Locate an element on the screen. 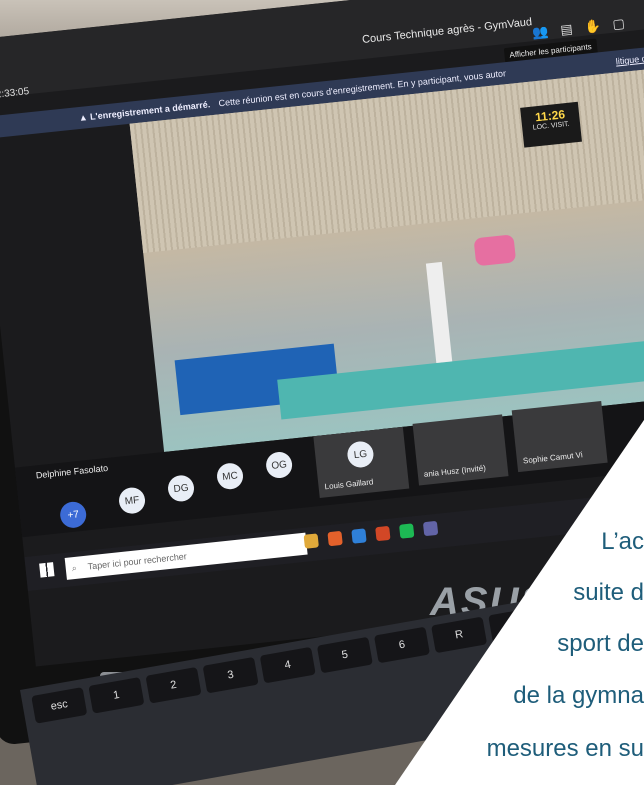  overlay-line-2: suite d is located at coordinates (608, 592).